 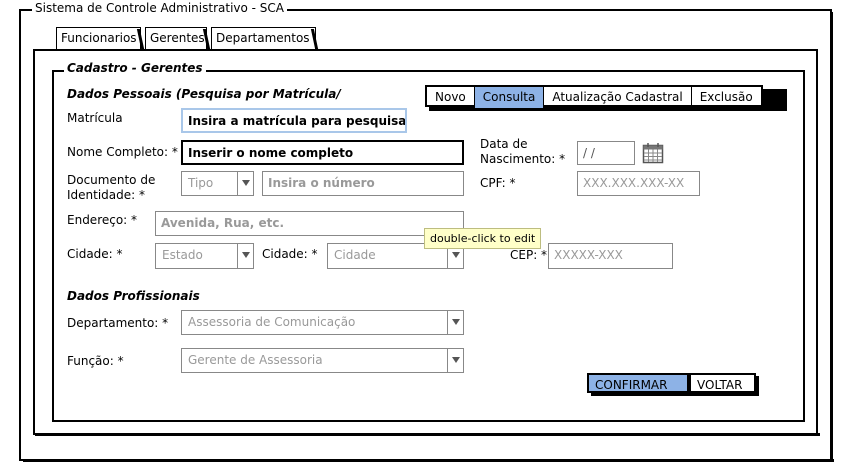 I want to click on nome-completo-input: Inserir o nome completo, so click(x=322, y=152).